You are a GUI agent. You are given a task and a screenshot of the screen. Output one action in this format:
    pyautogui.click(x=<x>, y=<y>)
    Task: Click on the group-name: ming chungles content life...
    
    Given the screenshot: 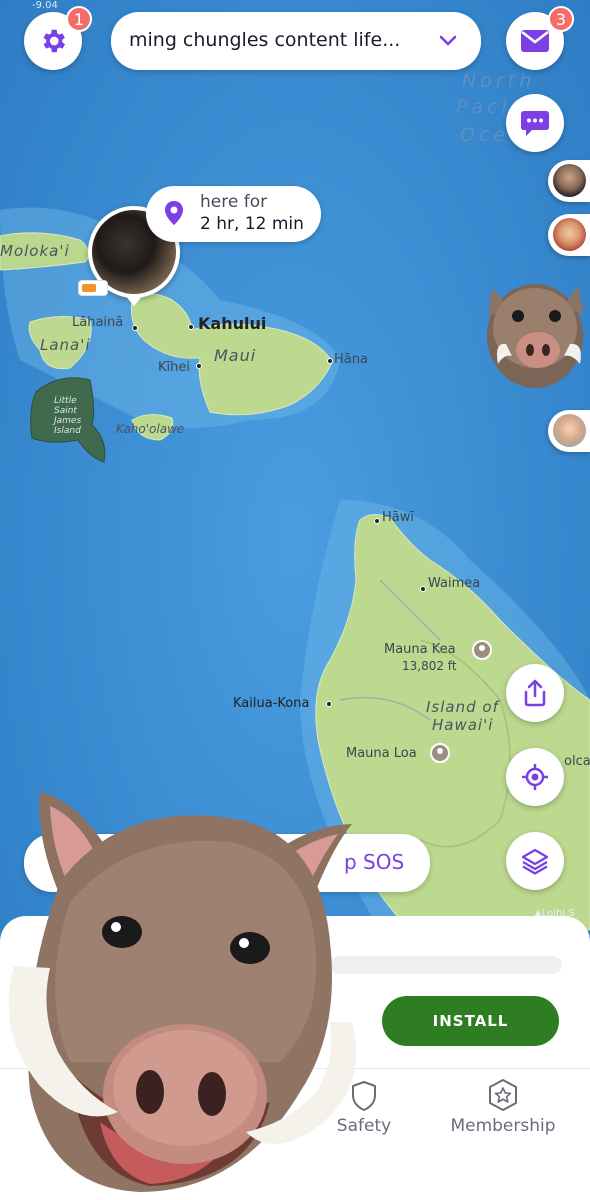 What is the action you would take?
    pyautogui.click(x=265, y=40)
    